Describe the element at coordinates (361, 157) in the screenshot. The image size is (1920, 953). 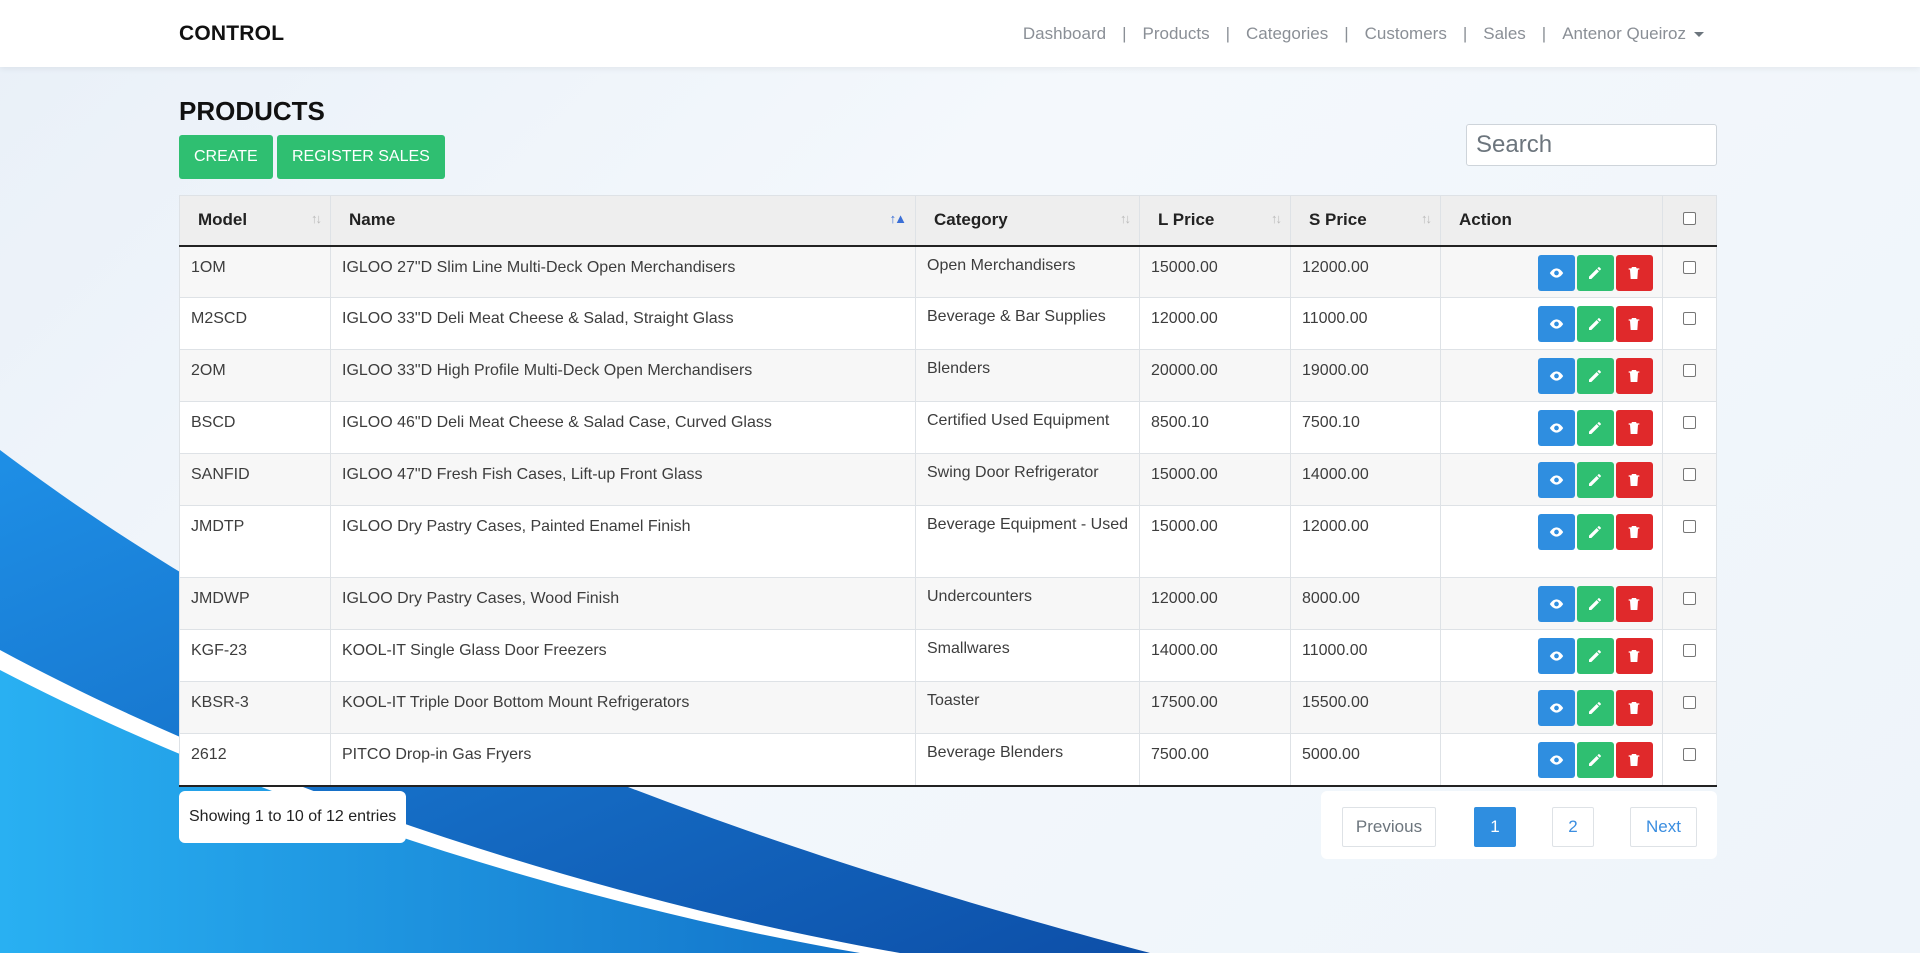
I see `register-sales-button: REGISTER SALES` at that location.